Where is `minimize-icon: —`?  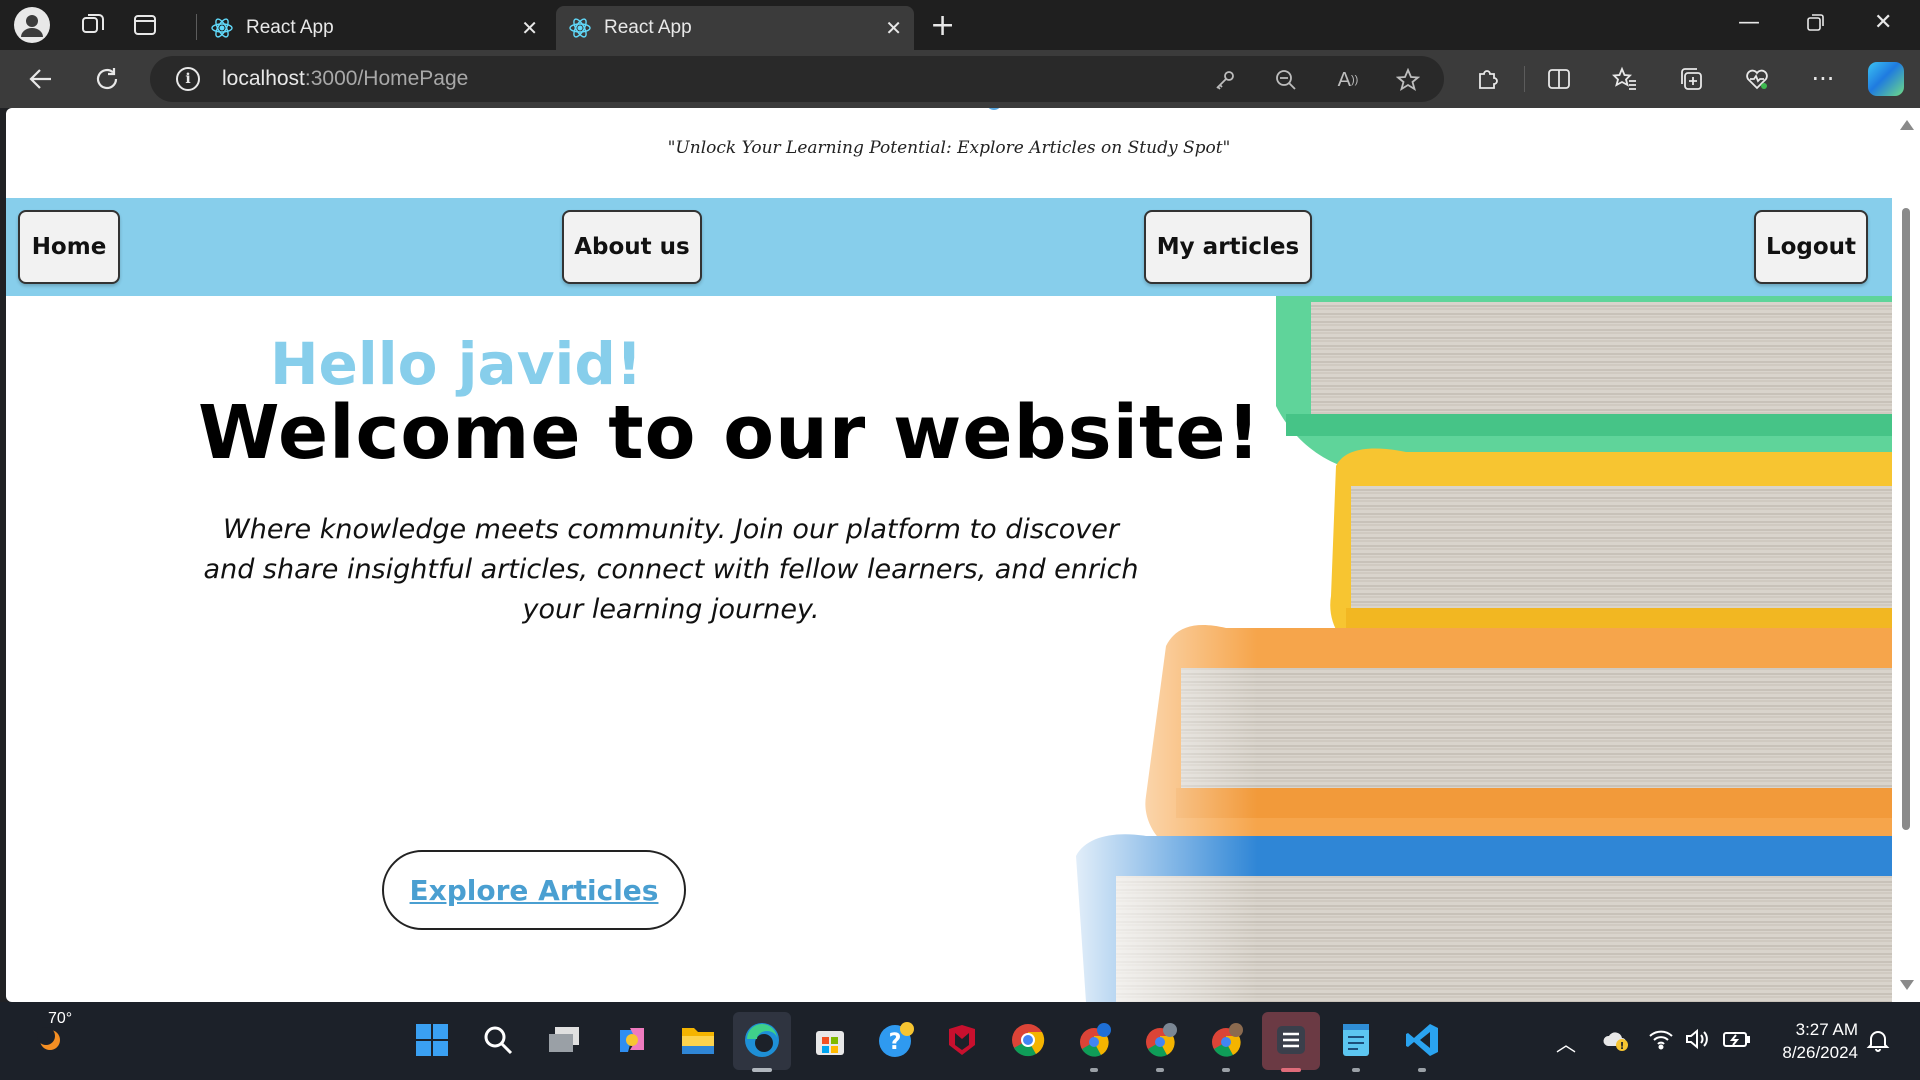
minimize-icon: — is located at coordinates (1749, 22).